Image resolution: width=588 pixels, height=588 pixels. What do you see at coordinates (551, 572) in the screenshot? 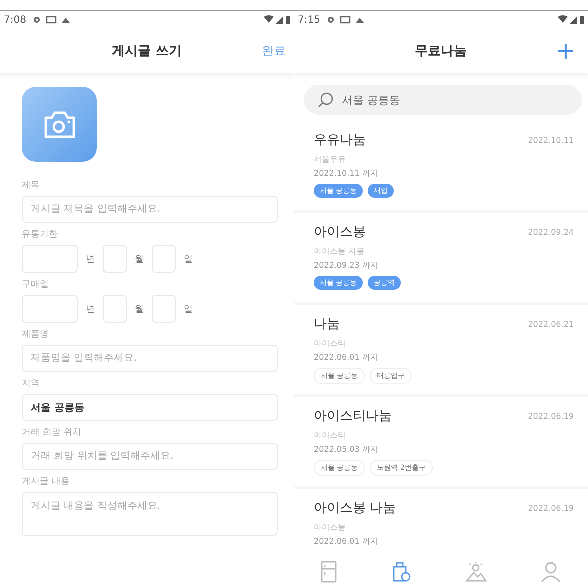
I see `person-icon` at bounding box center [551, 572].